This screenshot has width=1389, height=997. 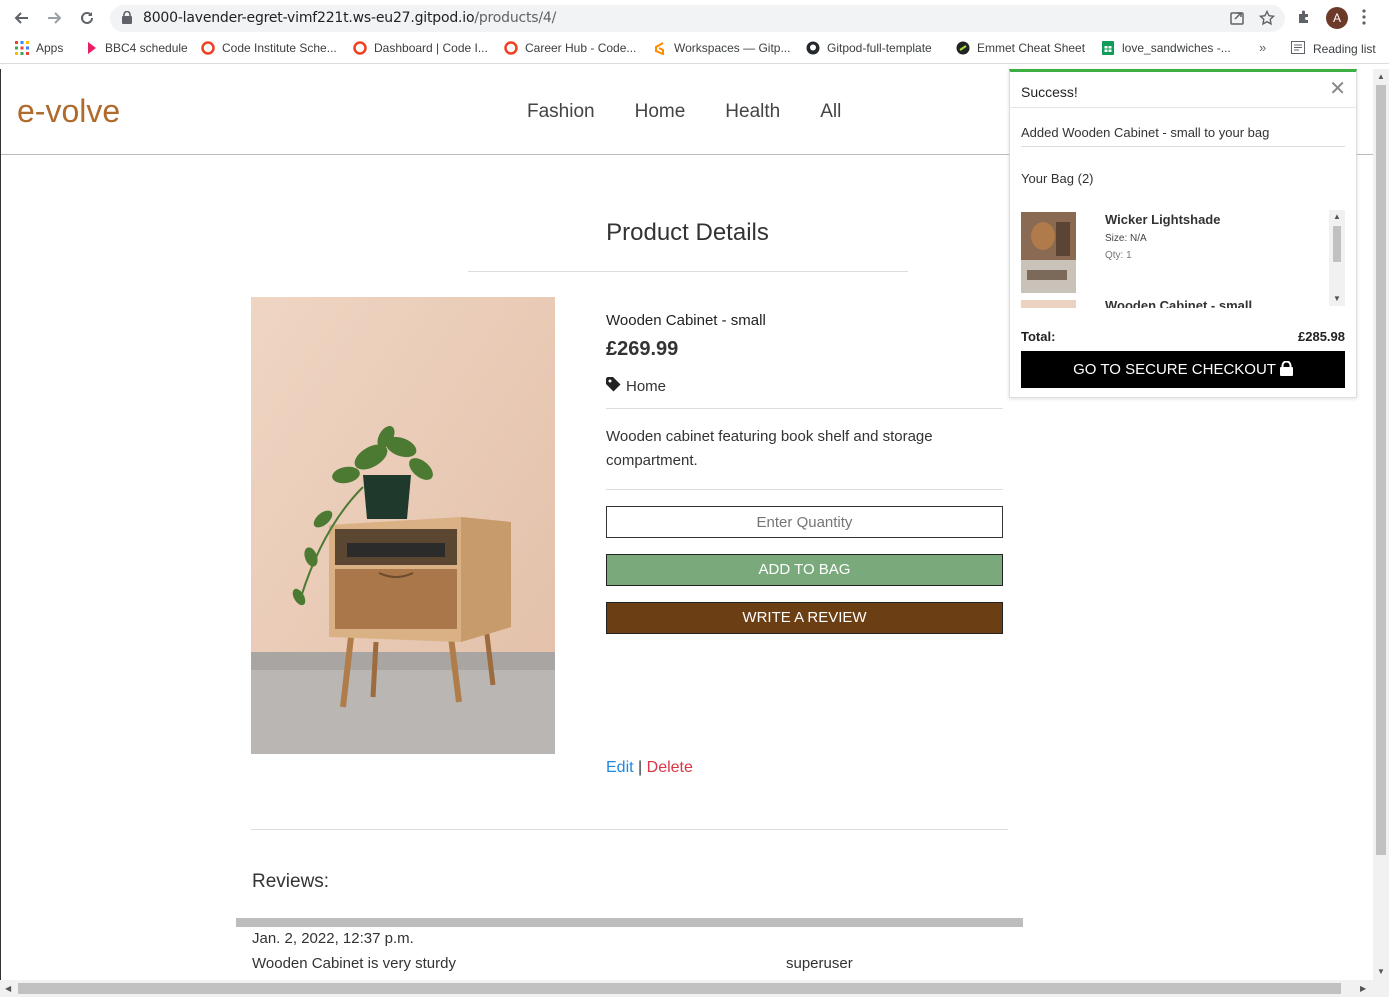 I want to click on reading-list-label: Reading list, so click(x=1344, y=49).